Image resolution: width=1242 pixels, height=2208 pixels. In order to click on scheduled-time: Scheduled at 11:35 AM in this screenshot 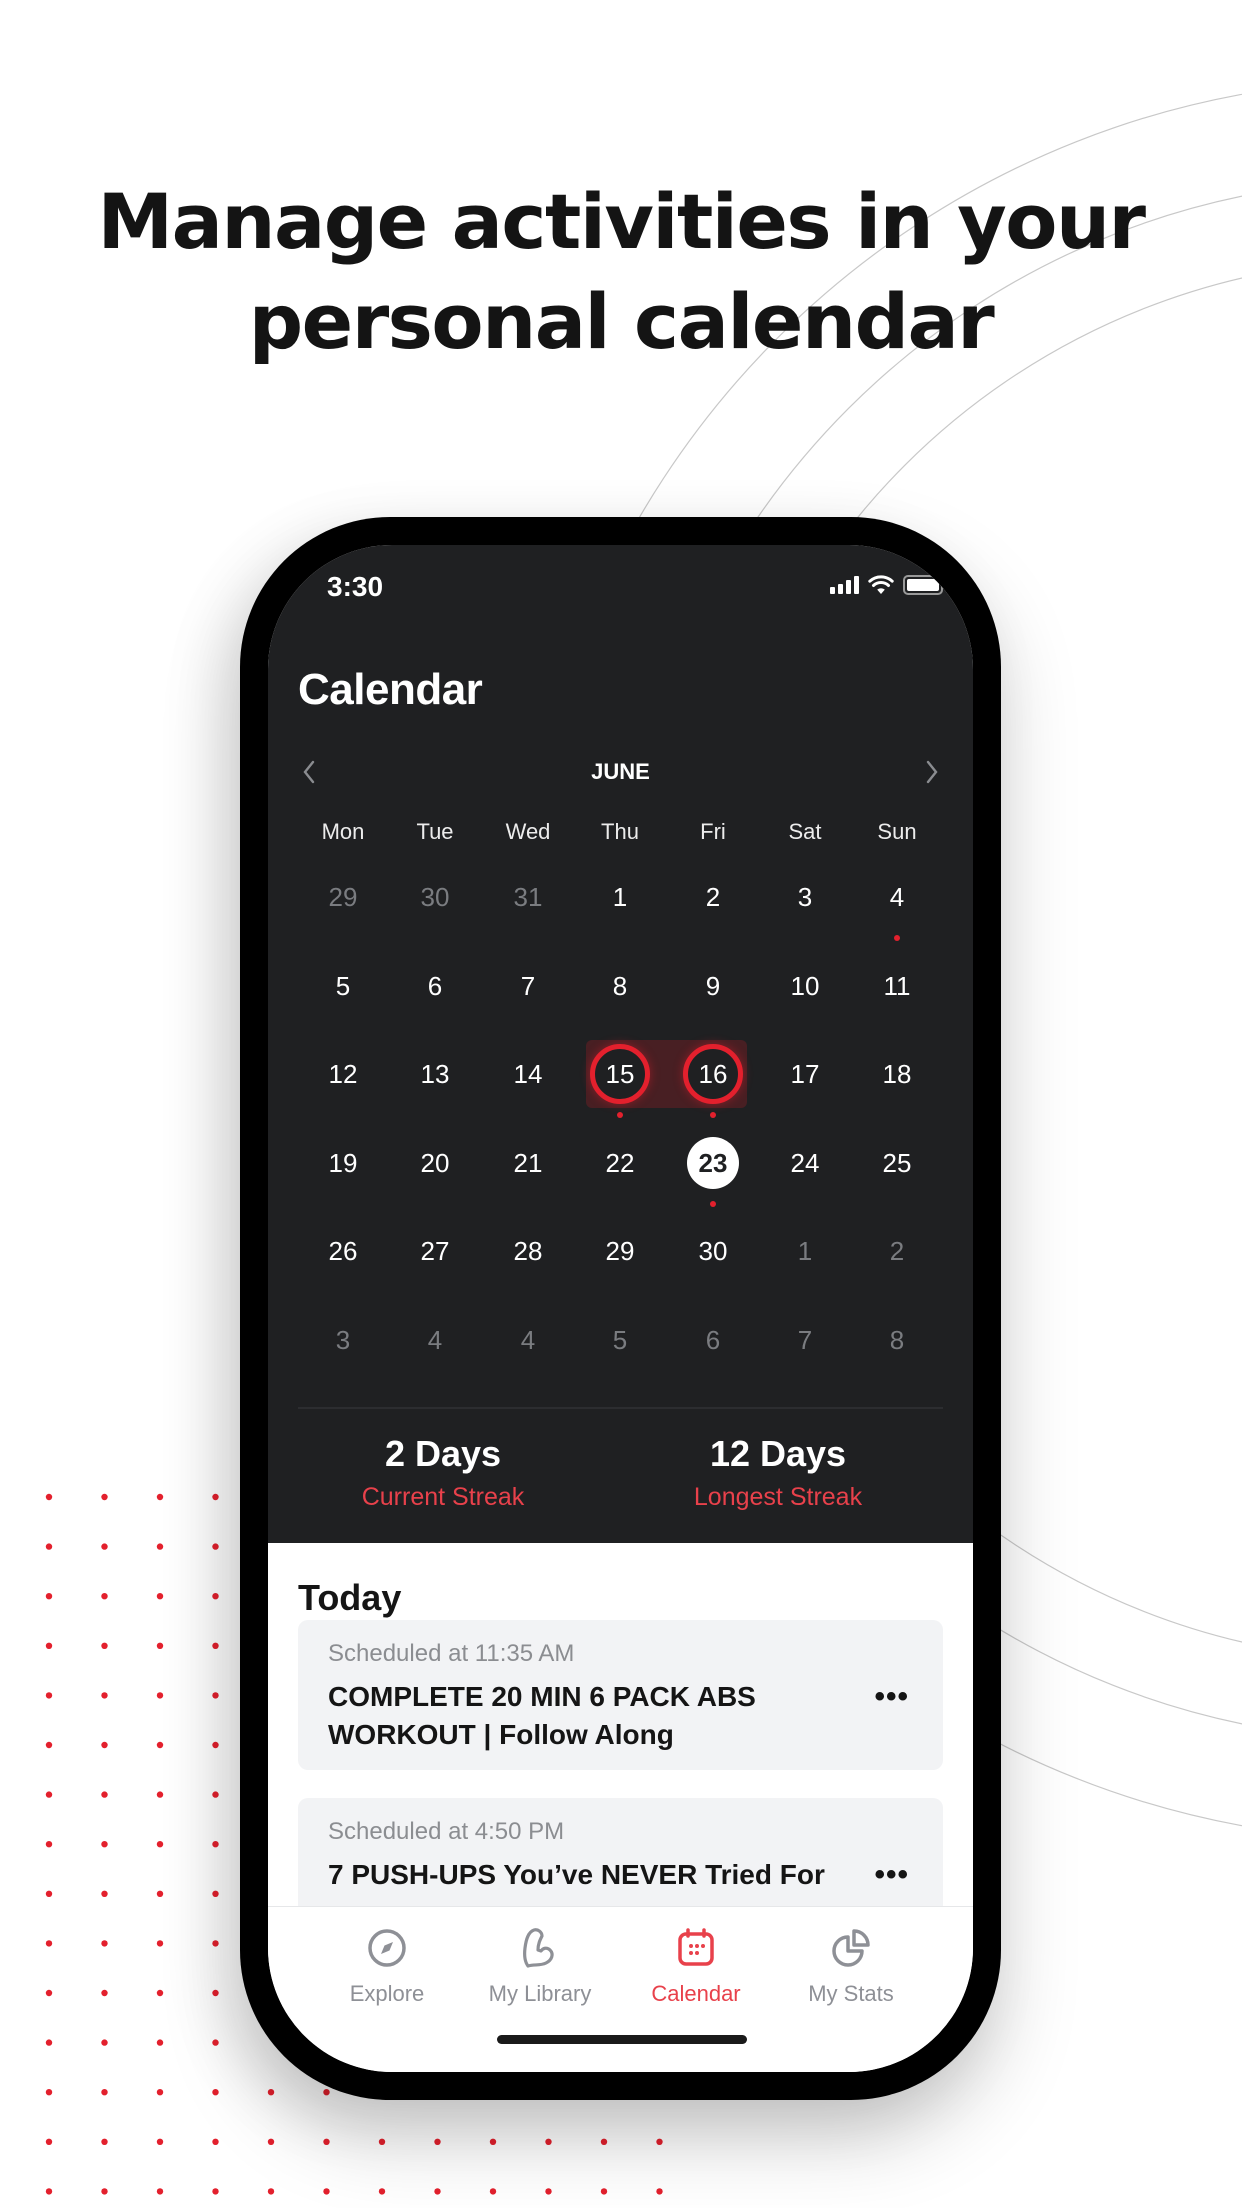, I will do `click(451, 1653)`.